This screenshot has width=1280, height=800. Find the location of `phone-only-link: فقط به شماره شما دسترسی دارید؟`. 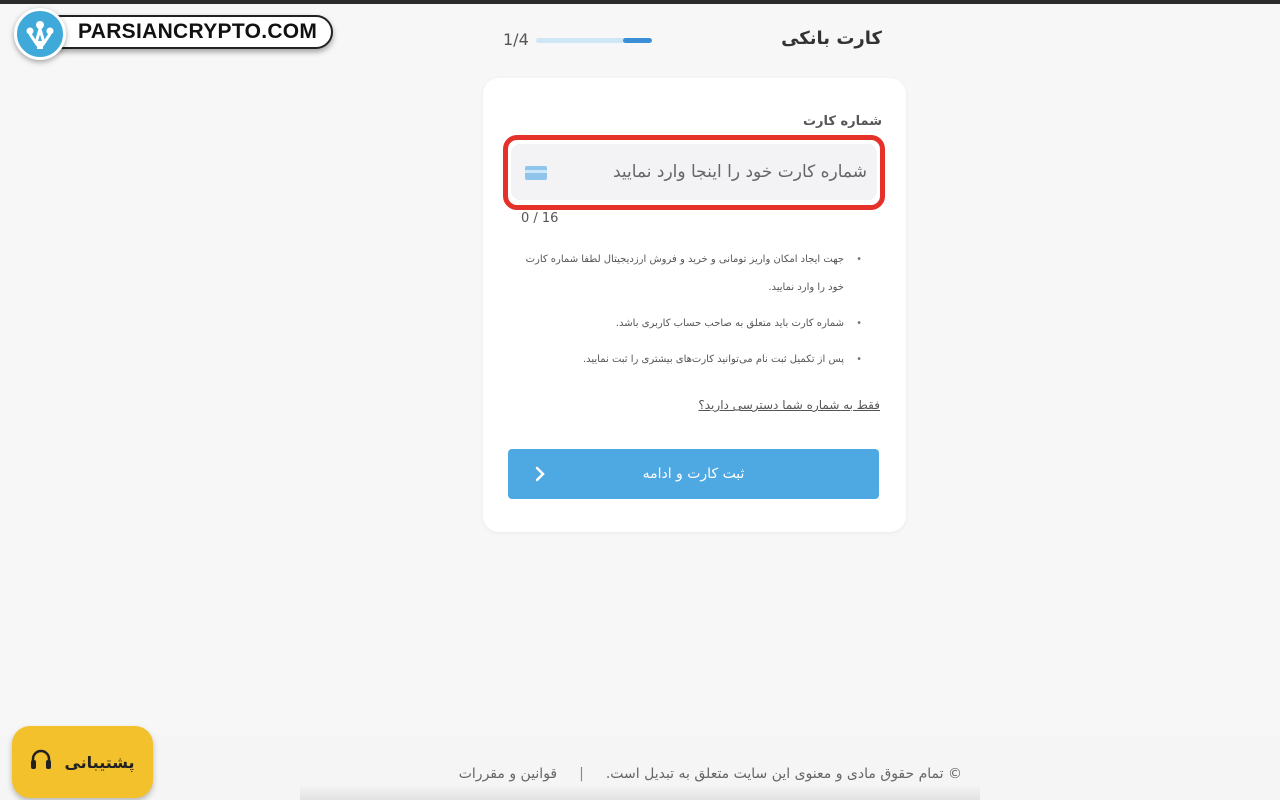

phone-only-link: فقط به شماره شما دسترسی دارید؟ is located at coordinates (789, 405).